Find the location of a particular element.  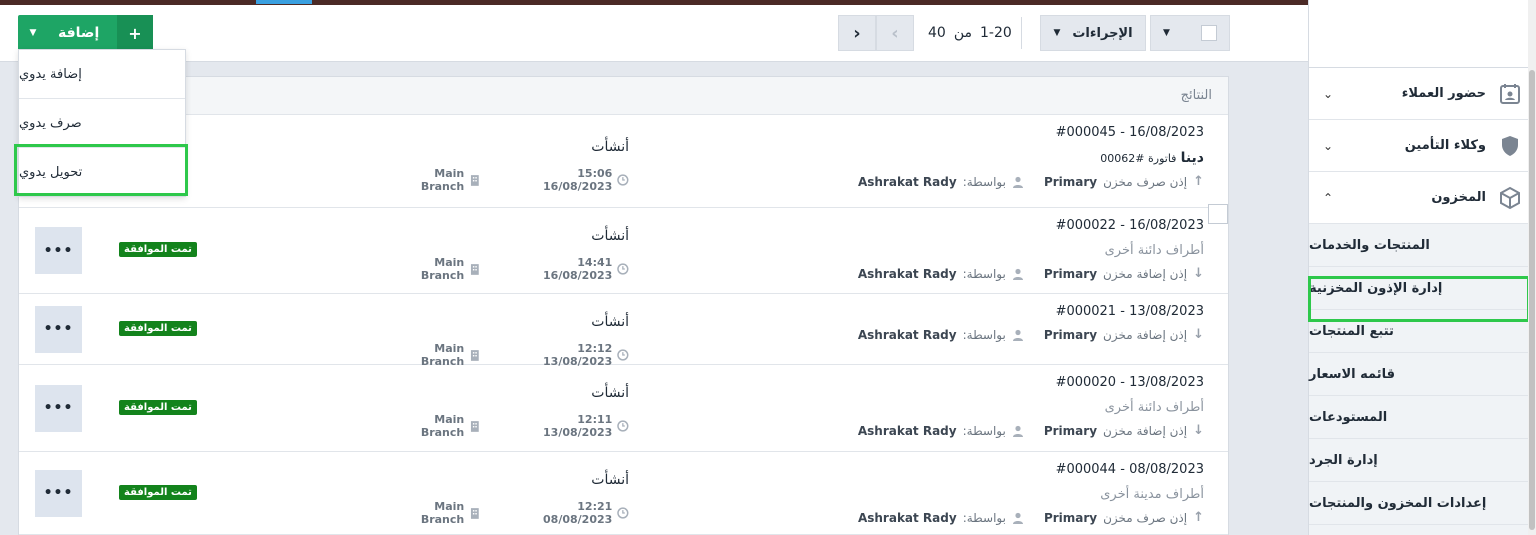

scrollbar is located at coordinates (1532, 267).